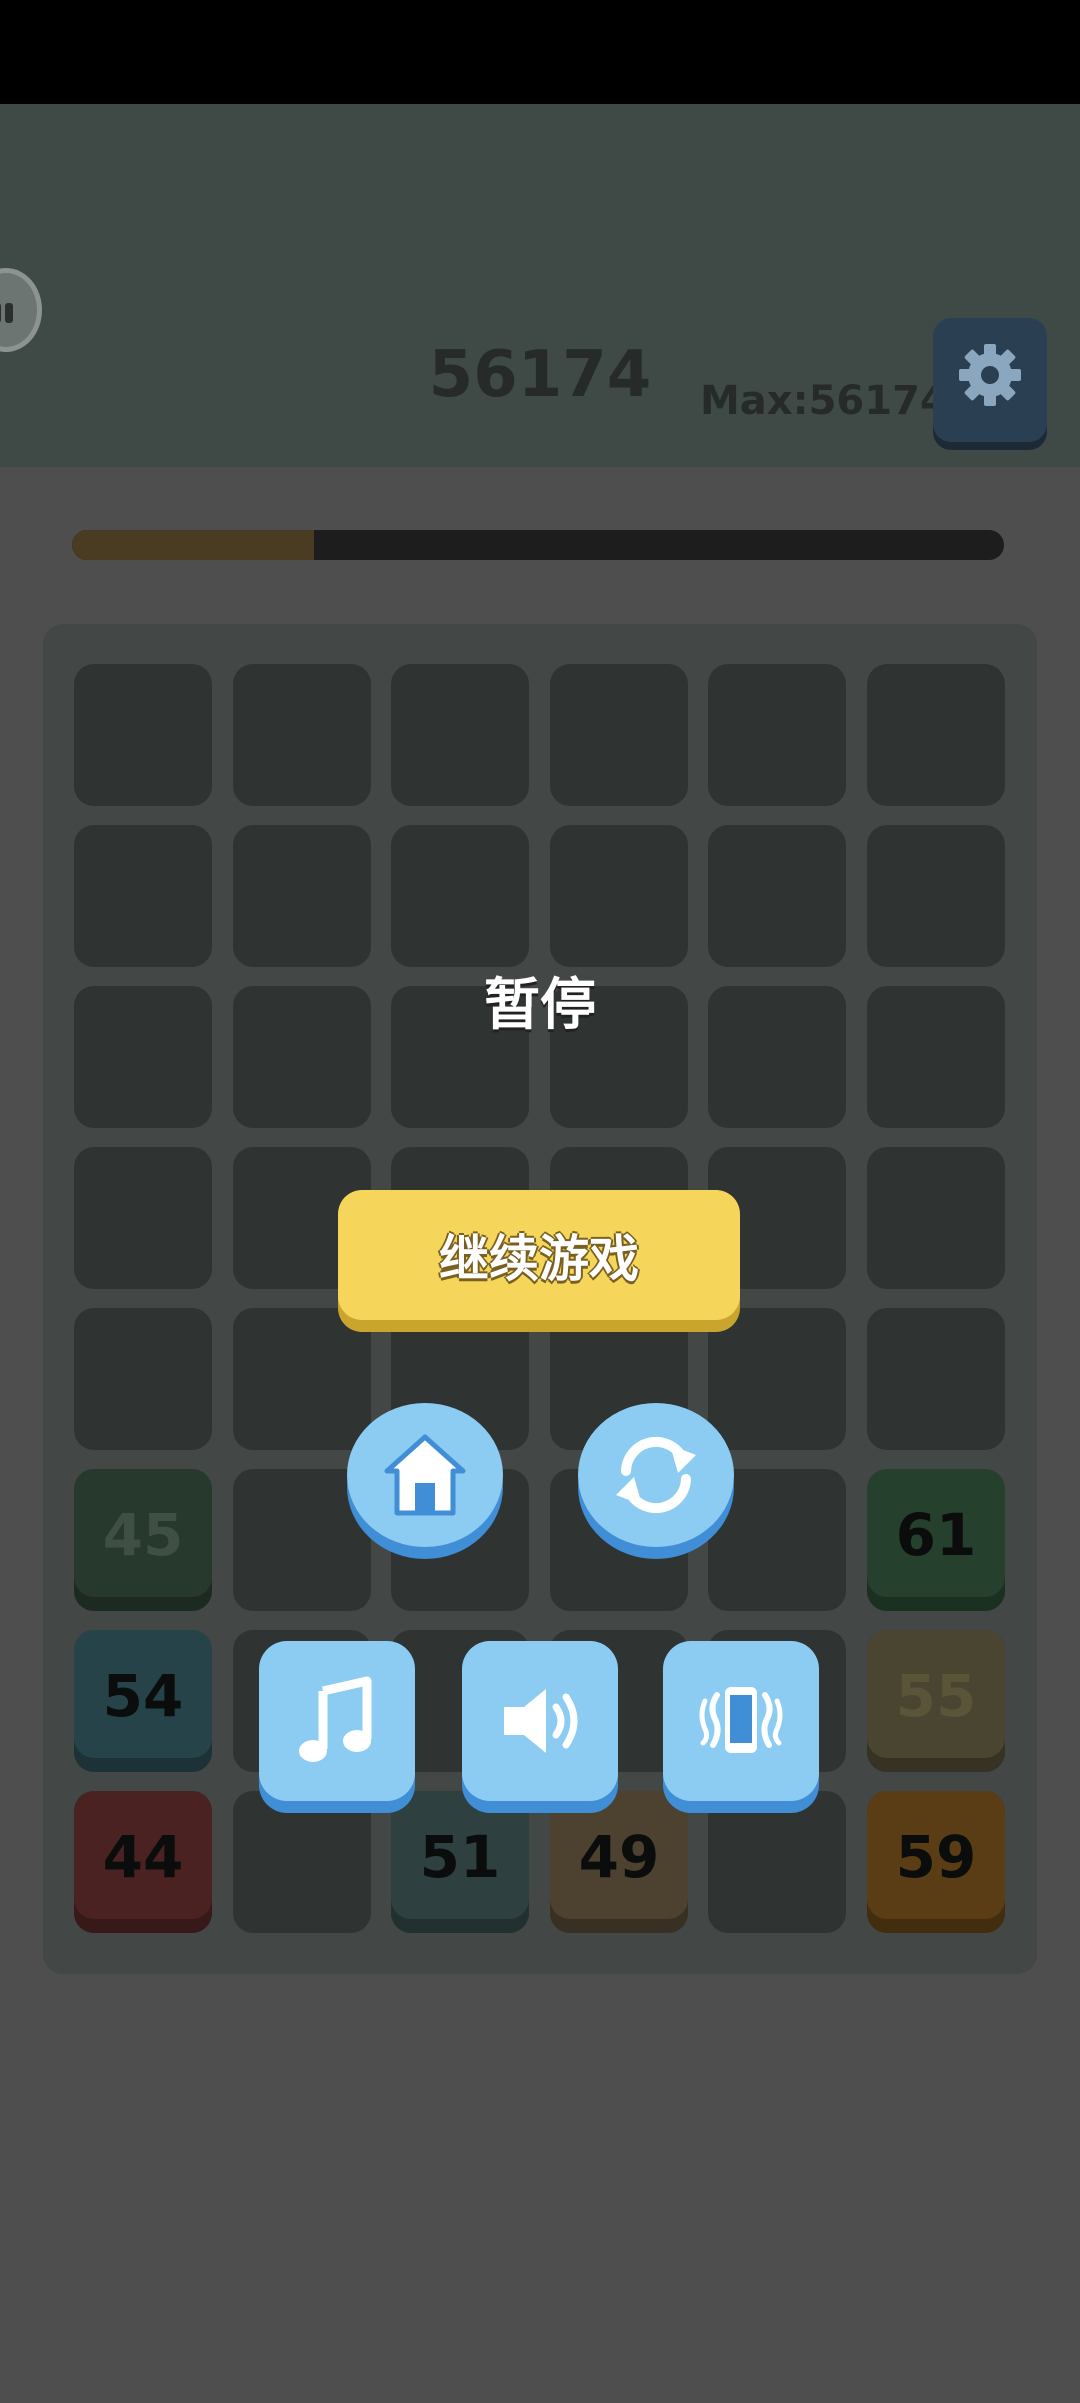 This screenshot has height=2403, width=1080. I want to click on restart-button, so click(656, 1475).